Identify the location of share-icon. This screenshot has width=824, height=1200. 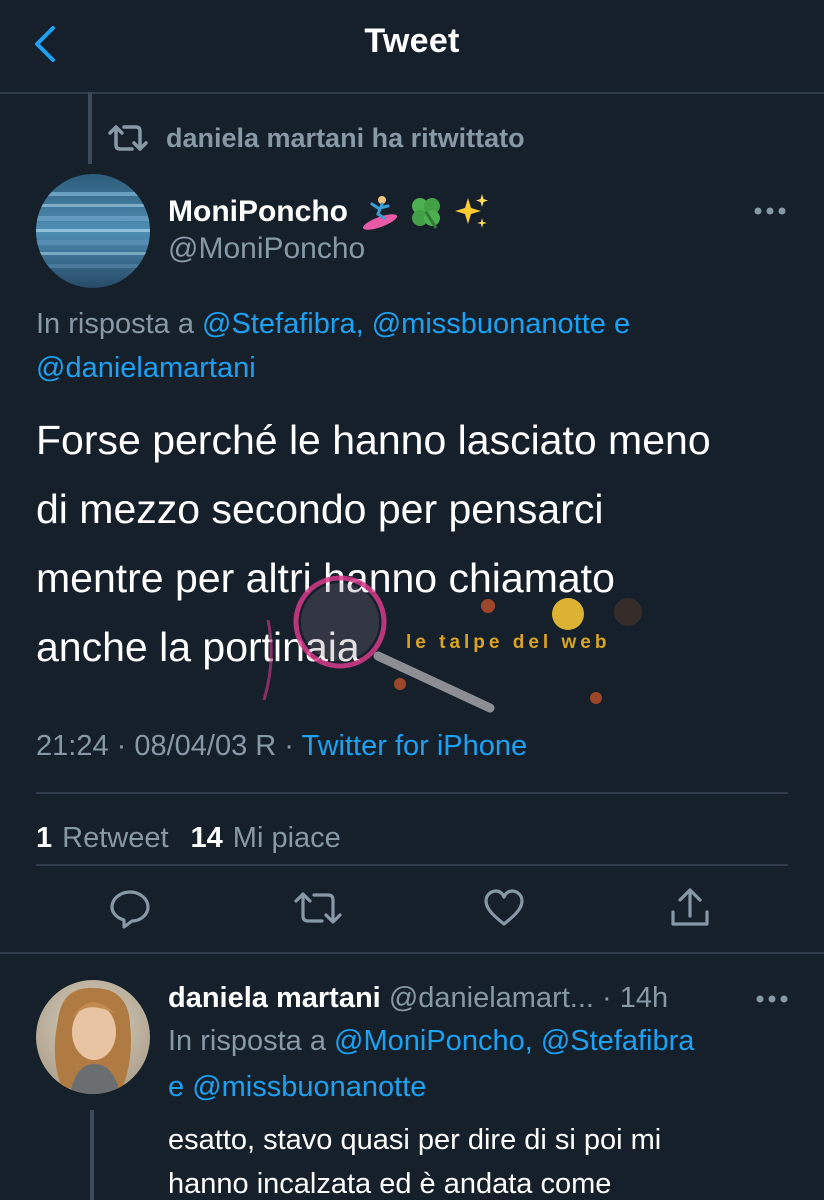
(690, 907).